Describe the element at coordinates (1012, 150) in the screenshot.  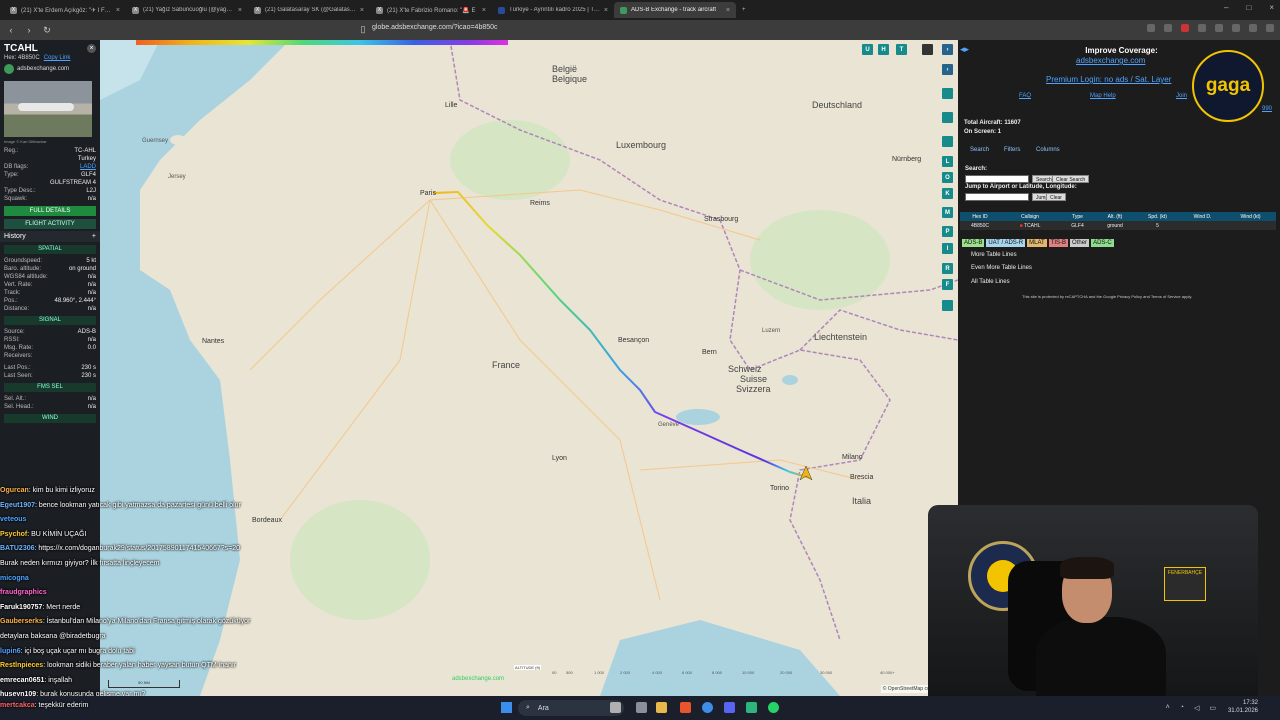
I see `tab-filters: Filters` at that location.